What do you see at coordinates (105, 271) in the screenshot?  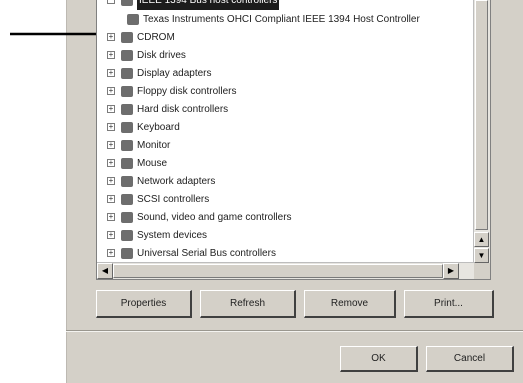 I see `scroll-left-button: ◀` at bounding box center [105, 271].